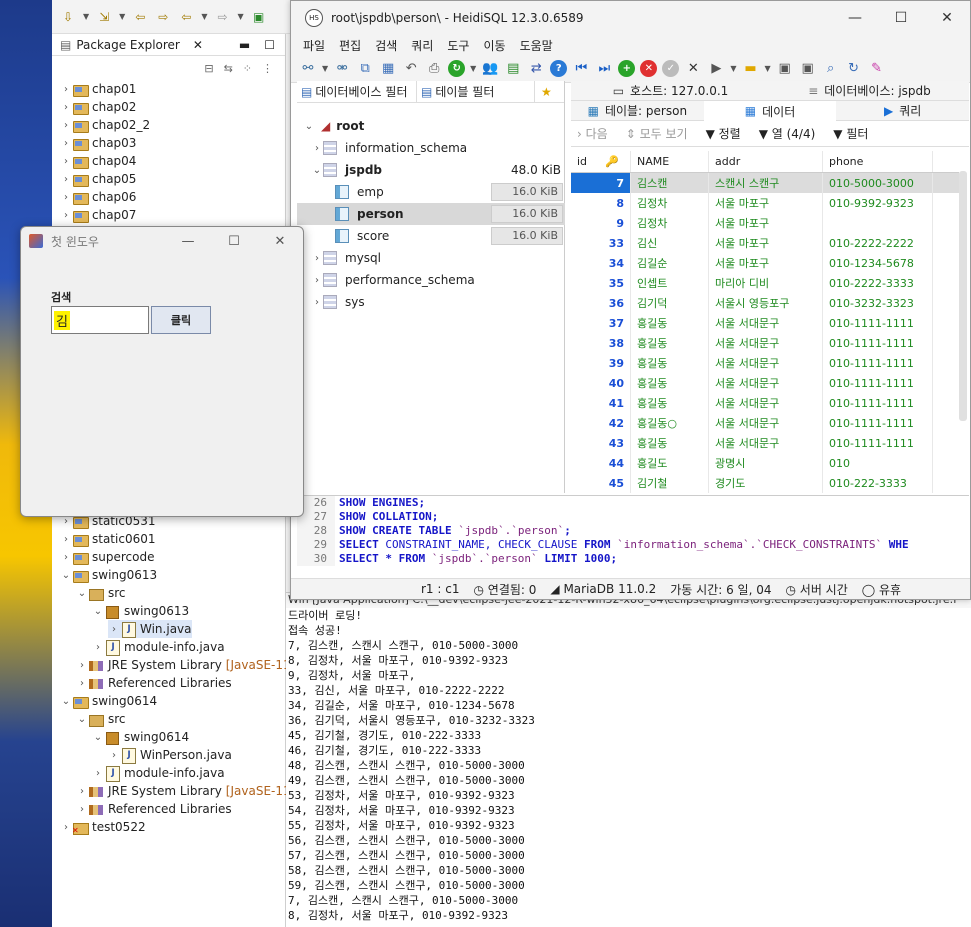 This screenshot has width=971, height=927. I want to click on link-with-editor-icon: ⇆, so click(228, 68).